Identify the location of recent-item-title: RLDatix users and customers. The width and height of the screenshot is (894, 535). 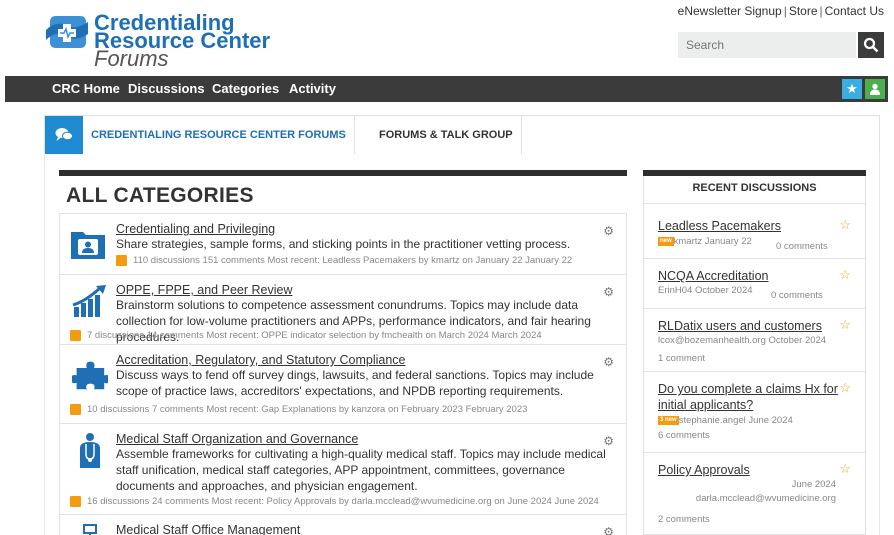
(740, 326).